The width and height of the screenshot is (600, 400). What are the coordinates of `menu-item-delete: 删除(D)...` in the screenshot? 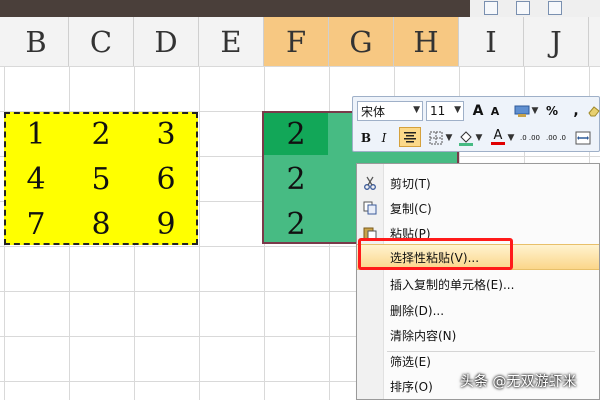 It's located at (478, 310).